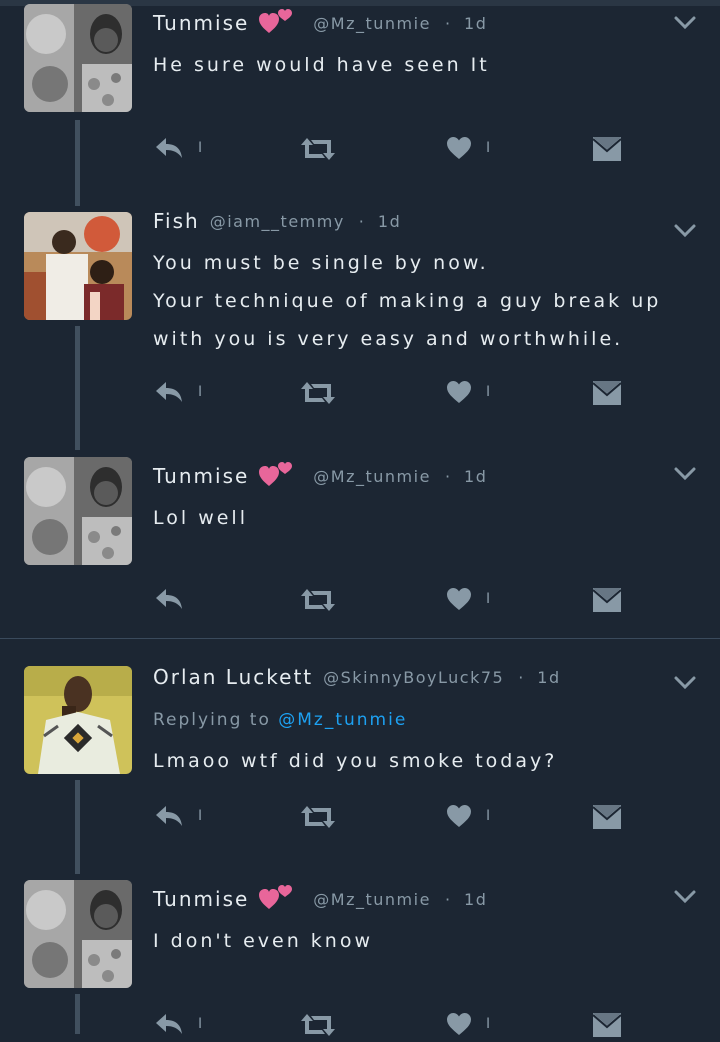 The image size is (720, 1042). I want to click on conversation-divider, so click(360, 638).